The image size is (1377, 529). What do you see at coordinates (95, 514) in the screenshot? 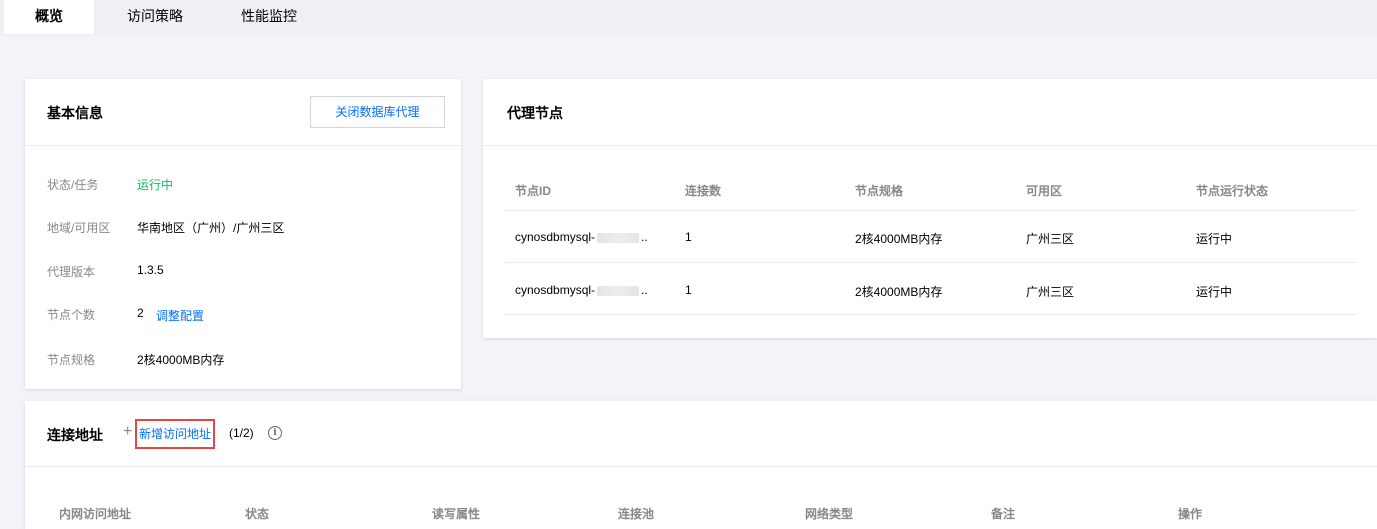
I see `col-intranet-address: 内网访问地址` at bounding box center [95, 514].